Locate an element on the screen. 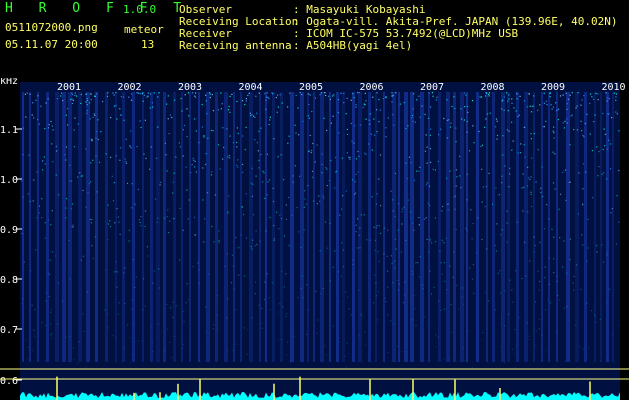 This screenshot has height=400, width=629. y-tick-label: 0.7 is located at coordinates (9, 330).